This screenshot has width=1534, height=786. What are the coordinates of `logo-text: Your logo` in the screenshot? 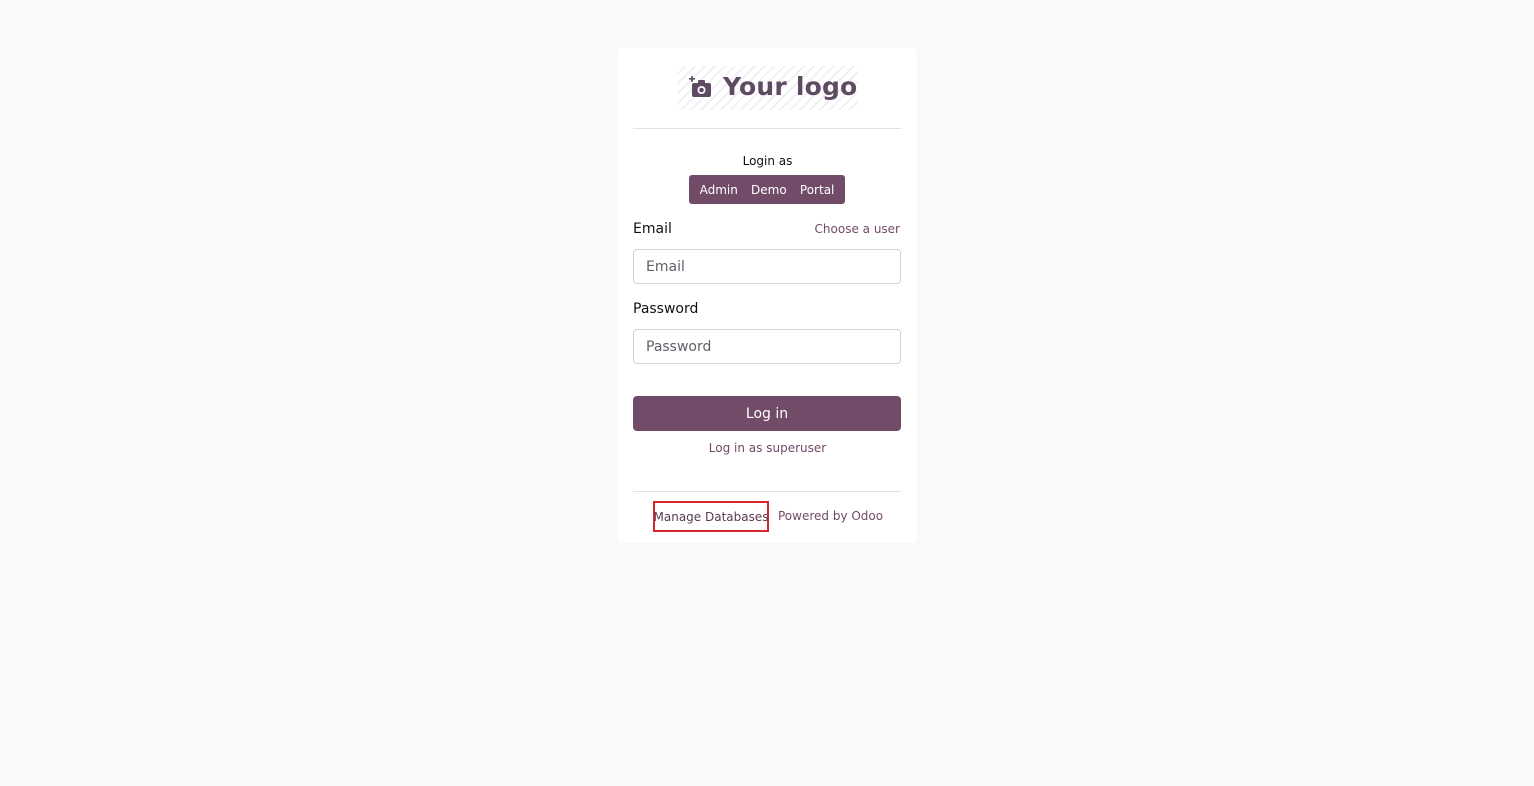 It's located at (790, 86).